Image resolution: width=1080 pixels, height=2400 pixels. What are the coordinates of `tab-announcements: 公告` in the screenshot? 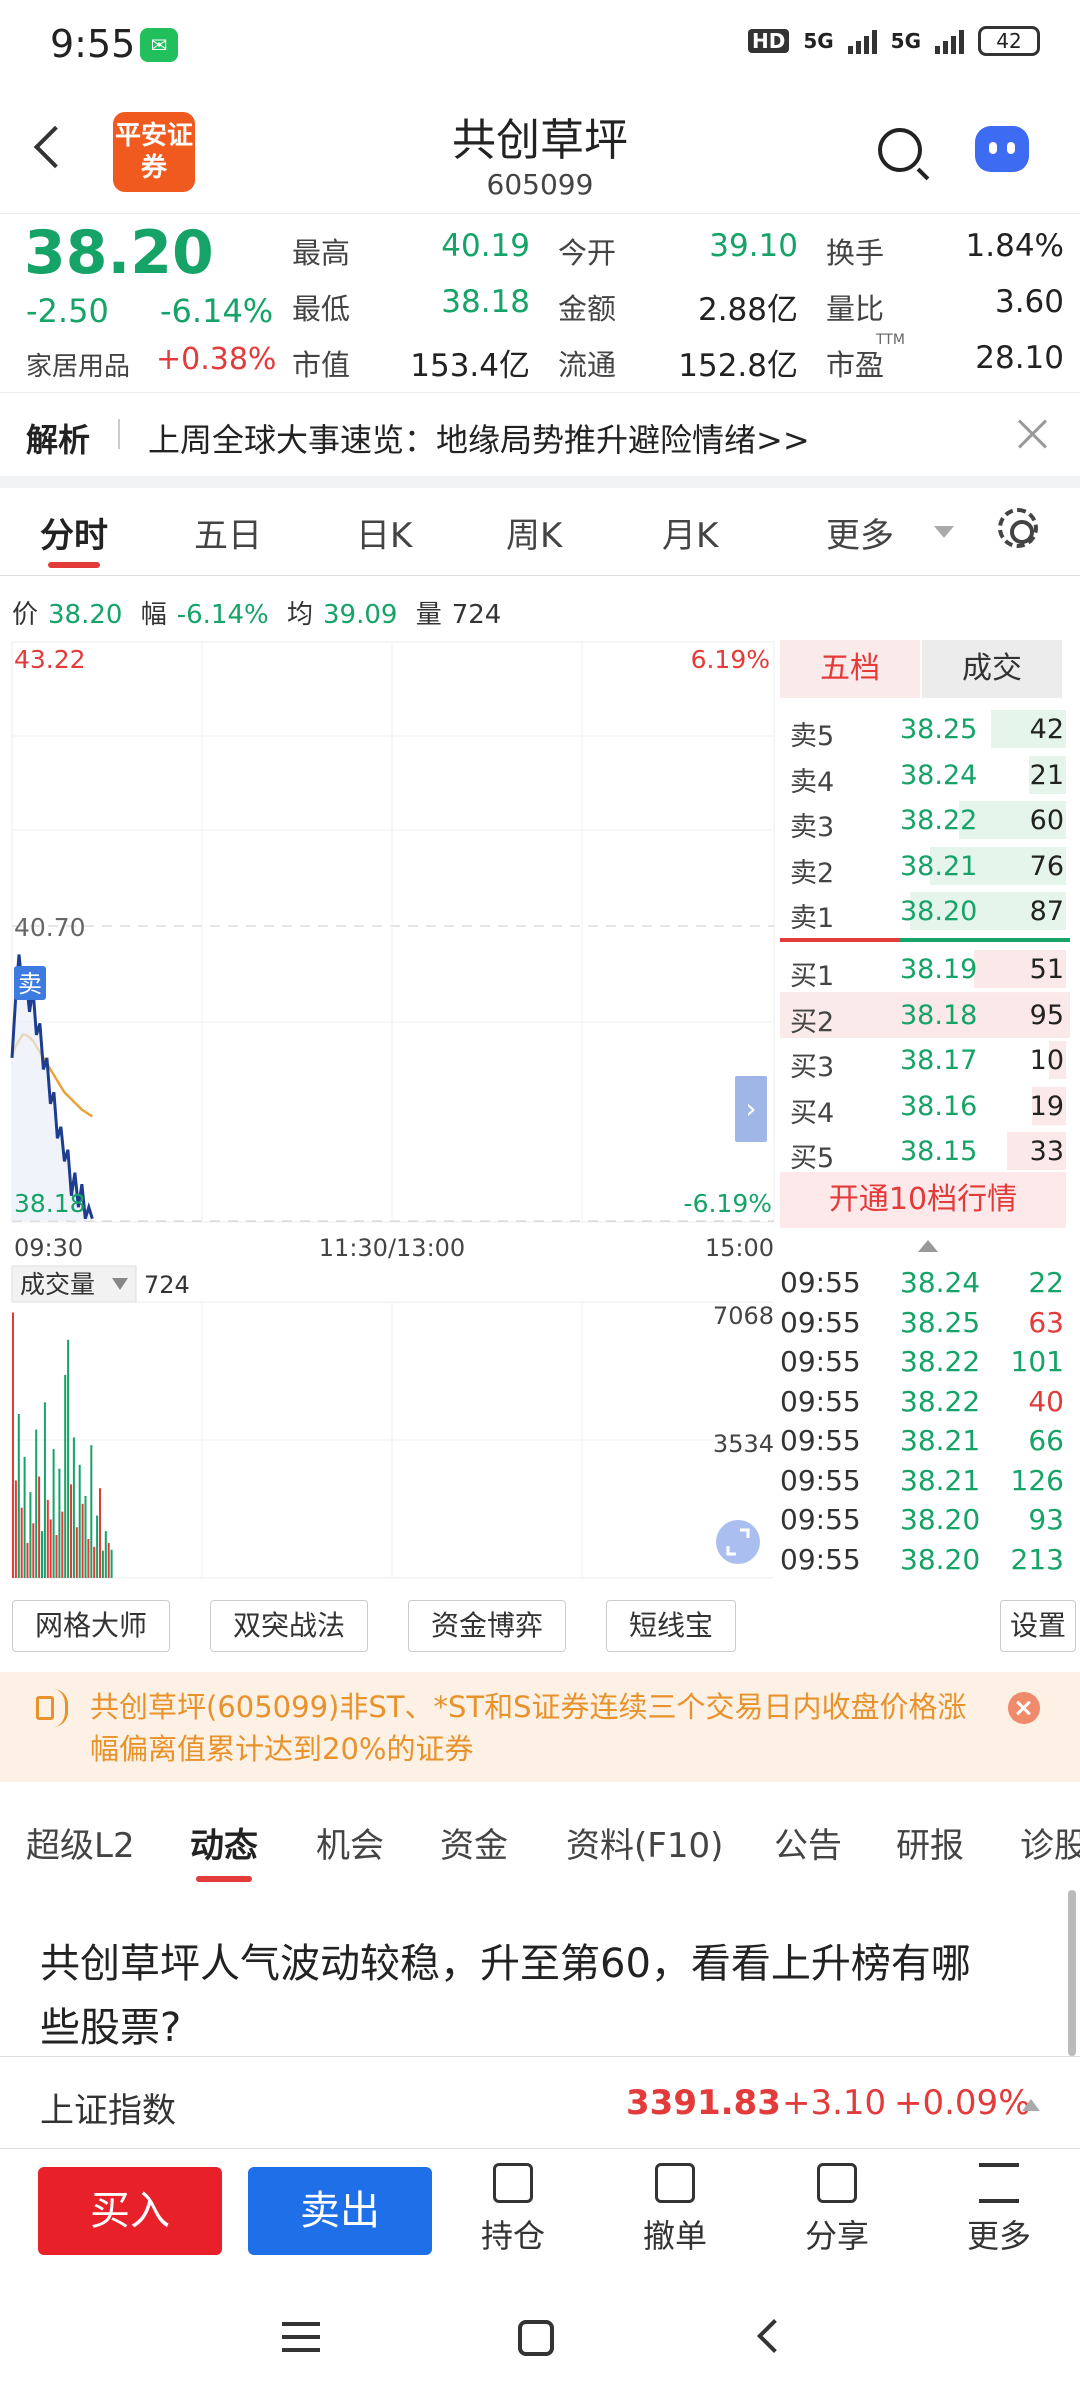 It's located at (808, 1842).